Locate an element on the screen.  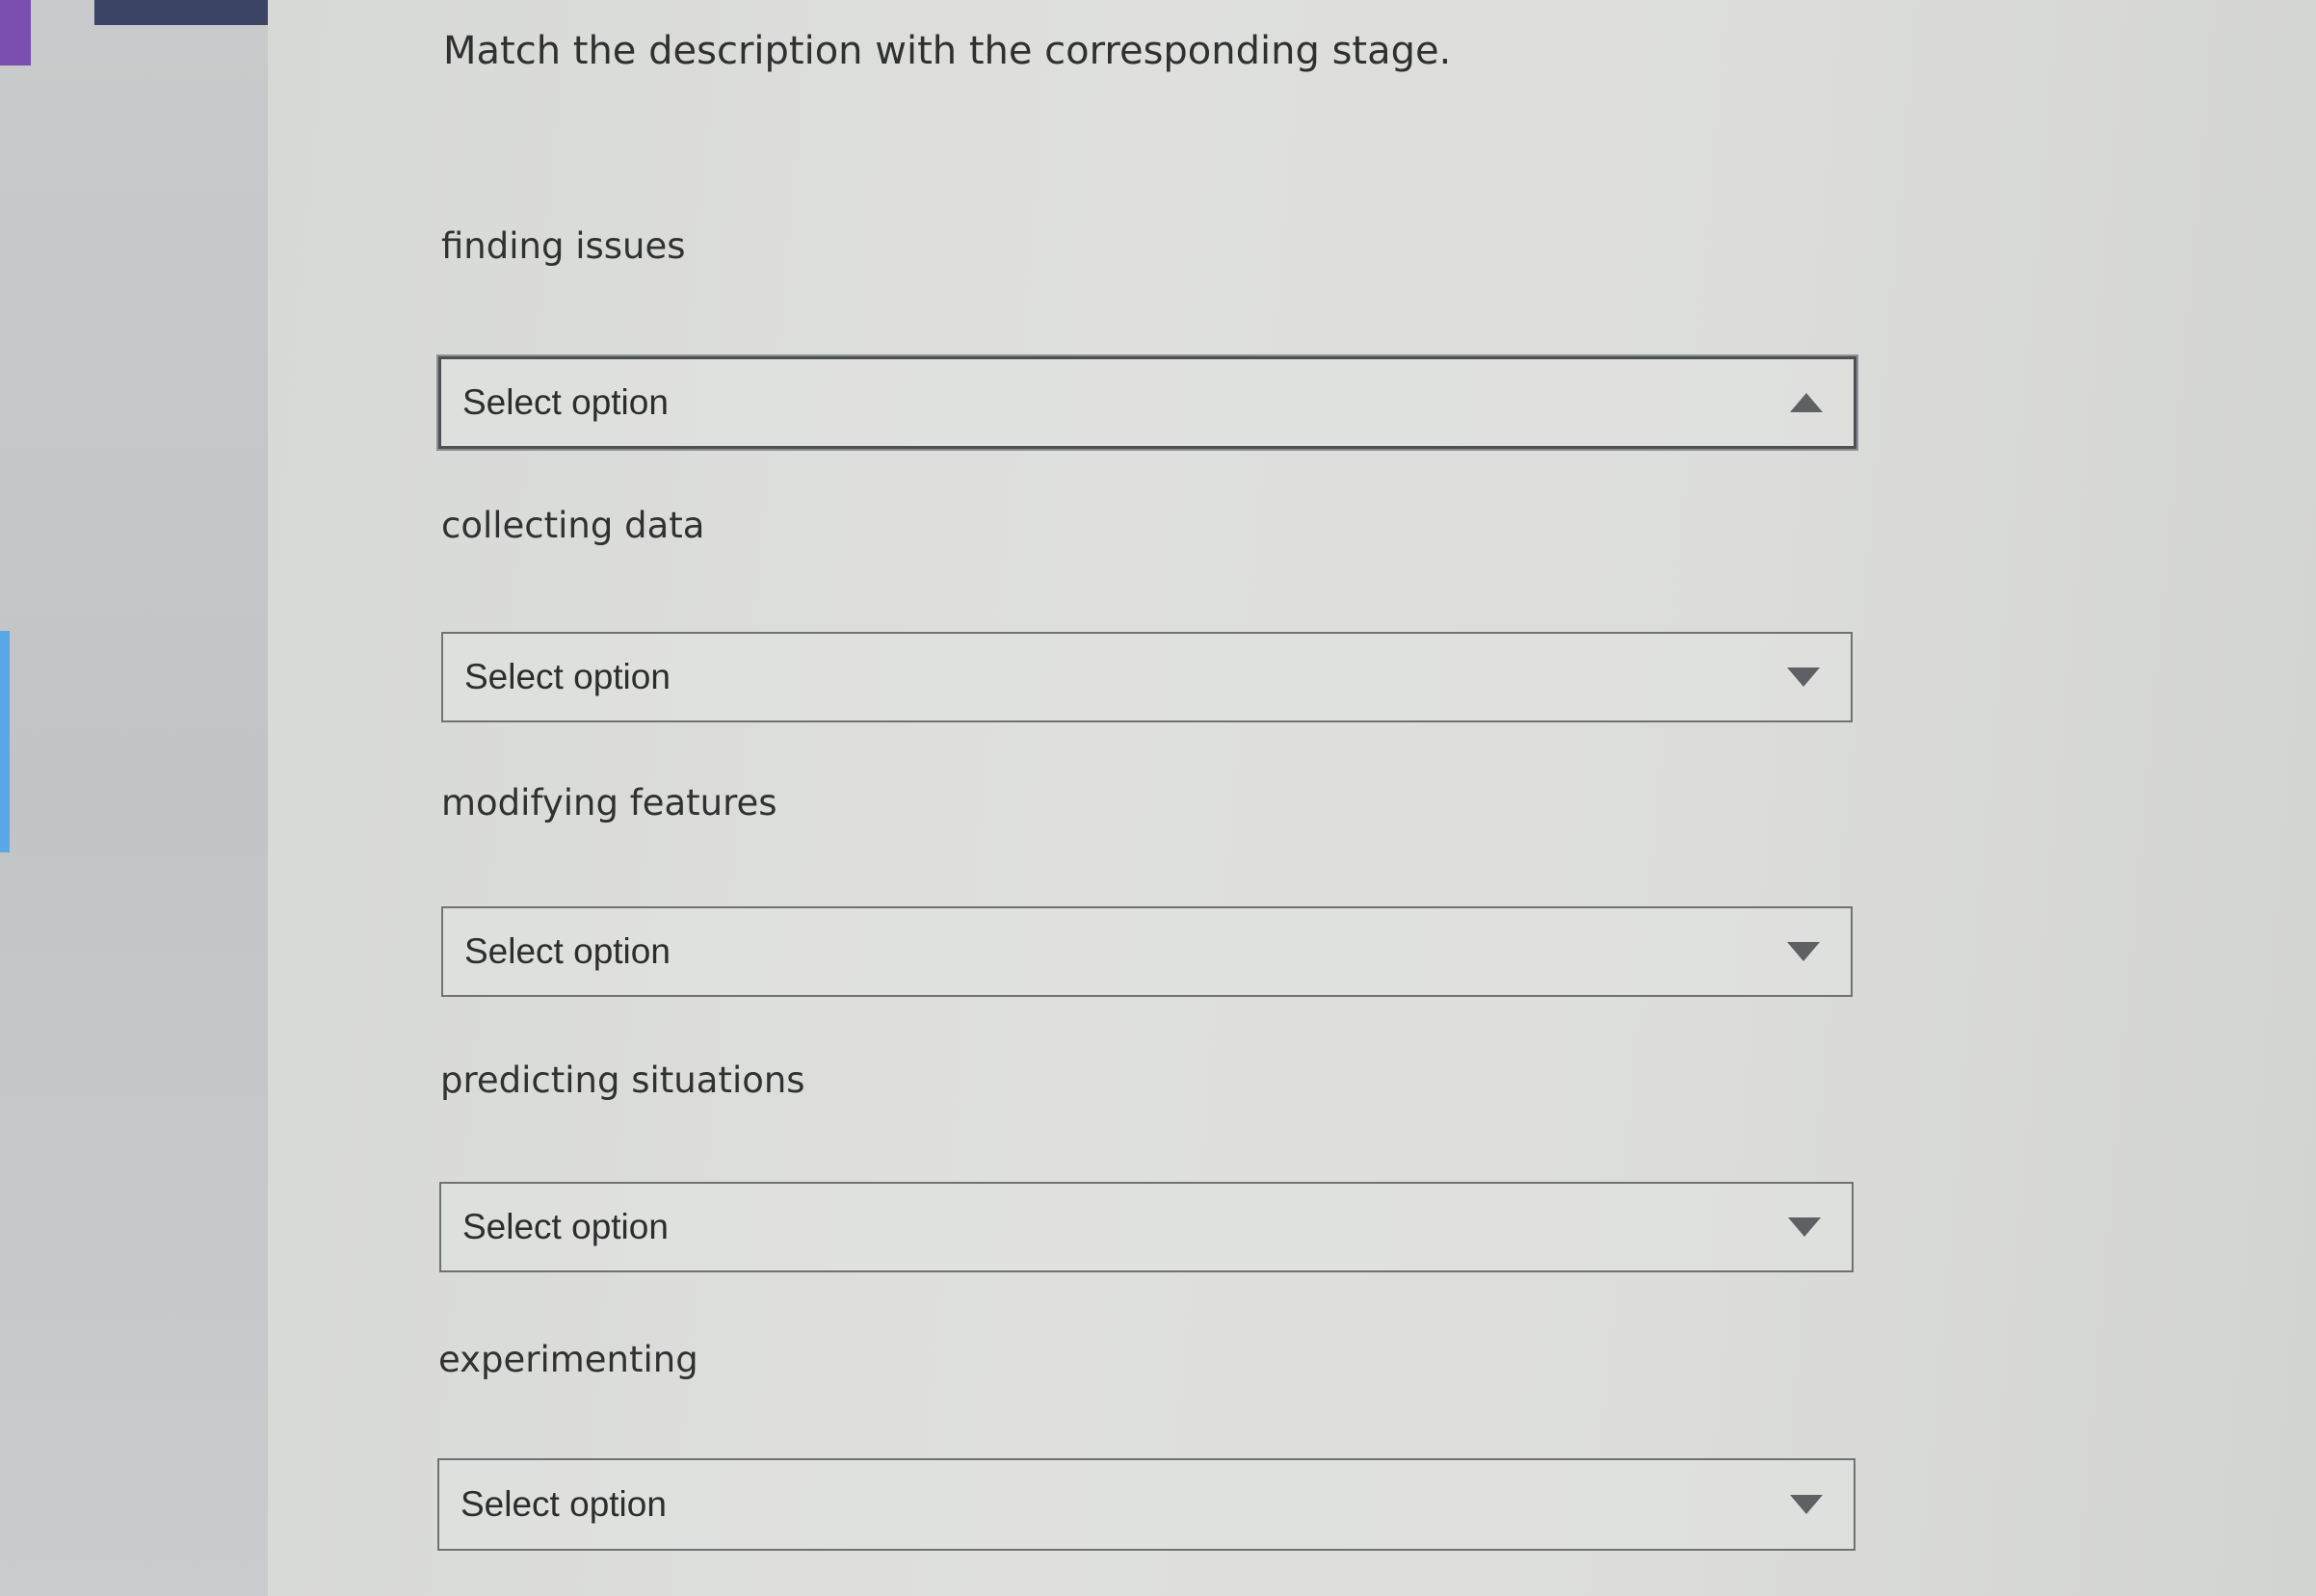
item-label-modifying-features: modifying features is located at coordinates (609, 803).